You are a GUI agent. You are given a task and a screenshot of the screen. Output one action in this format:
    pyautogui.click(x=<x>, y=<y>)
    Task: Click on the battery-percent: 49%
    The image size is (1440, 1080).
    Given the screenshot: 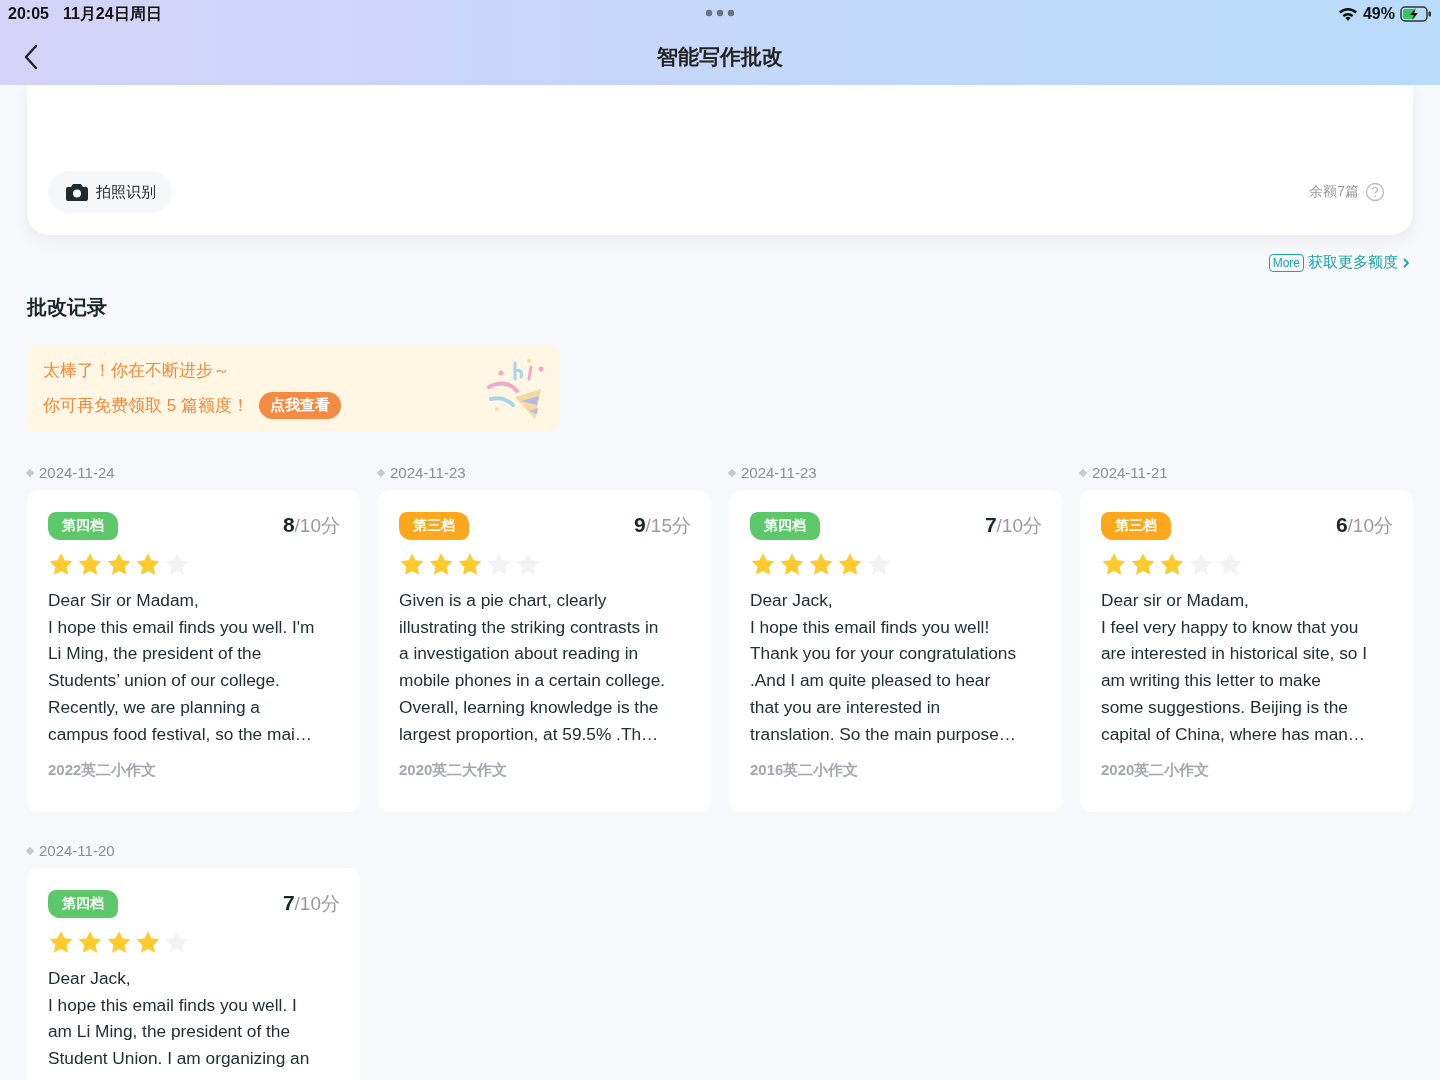 What is the action you would take?
    pyautogui.click(x=1378, y=14)
    